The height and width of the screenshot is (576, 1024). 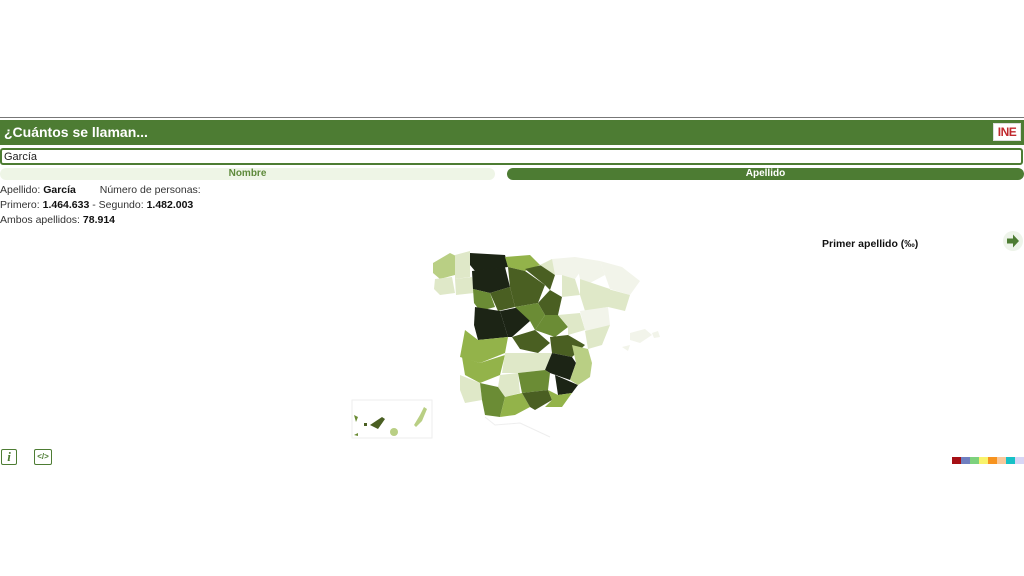 I want to click on next-map-button, so click(x=1013, y=241).